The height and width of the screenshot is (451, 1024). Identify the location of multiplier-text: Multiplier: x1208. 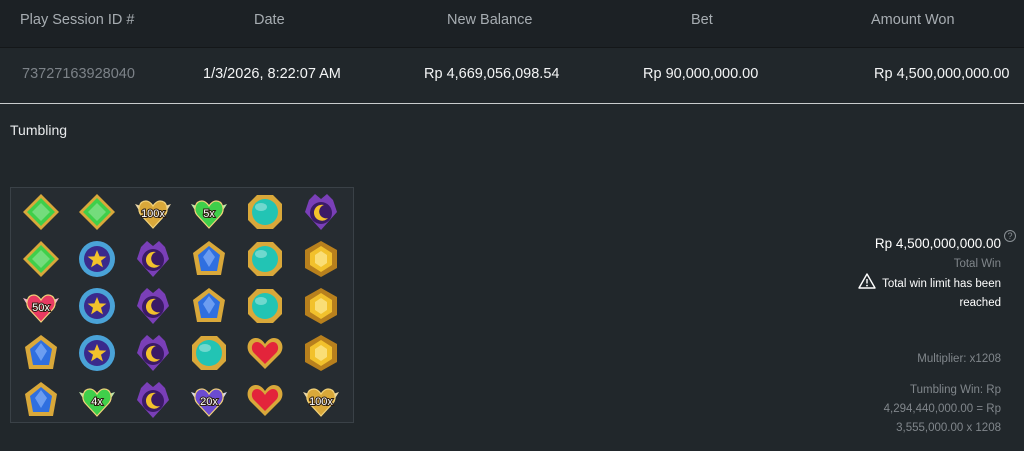
(959, 359).